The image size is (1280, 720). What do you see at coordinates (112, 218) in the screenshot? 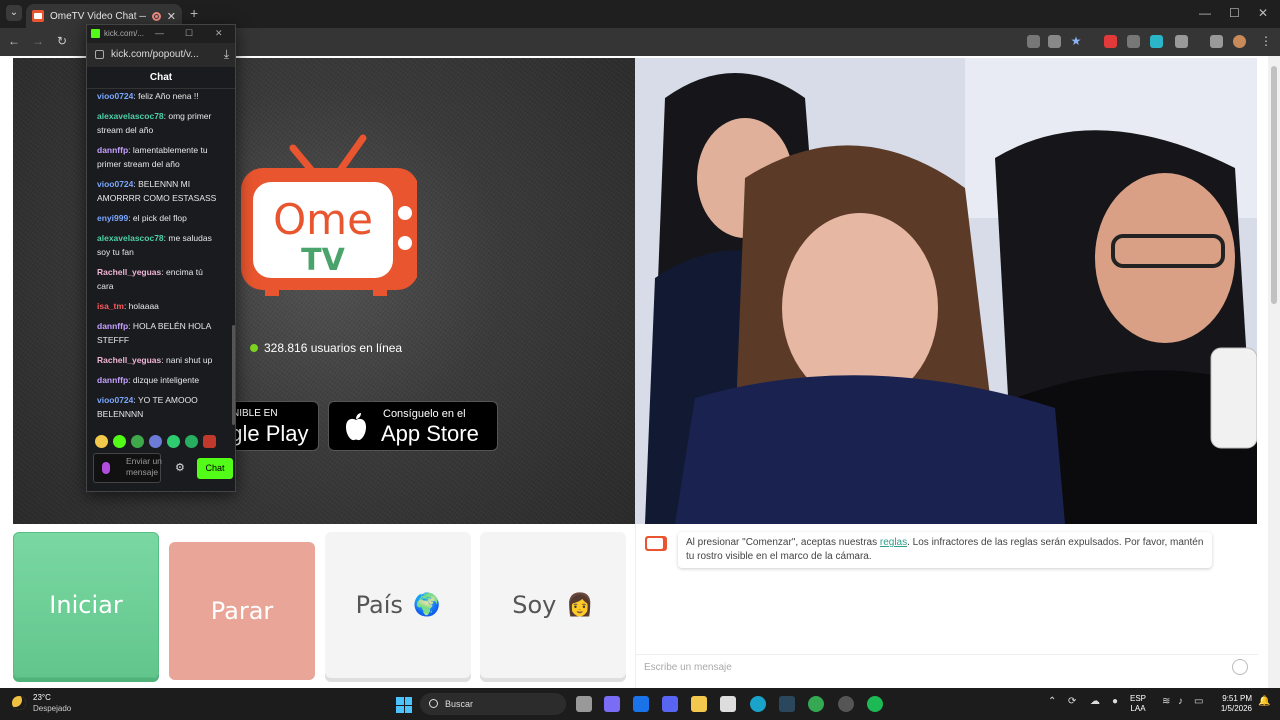
I see `chat-username: enyi999` at bounding box center [112, 218].